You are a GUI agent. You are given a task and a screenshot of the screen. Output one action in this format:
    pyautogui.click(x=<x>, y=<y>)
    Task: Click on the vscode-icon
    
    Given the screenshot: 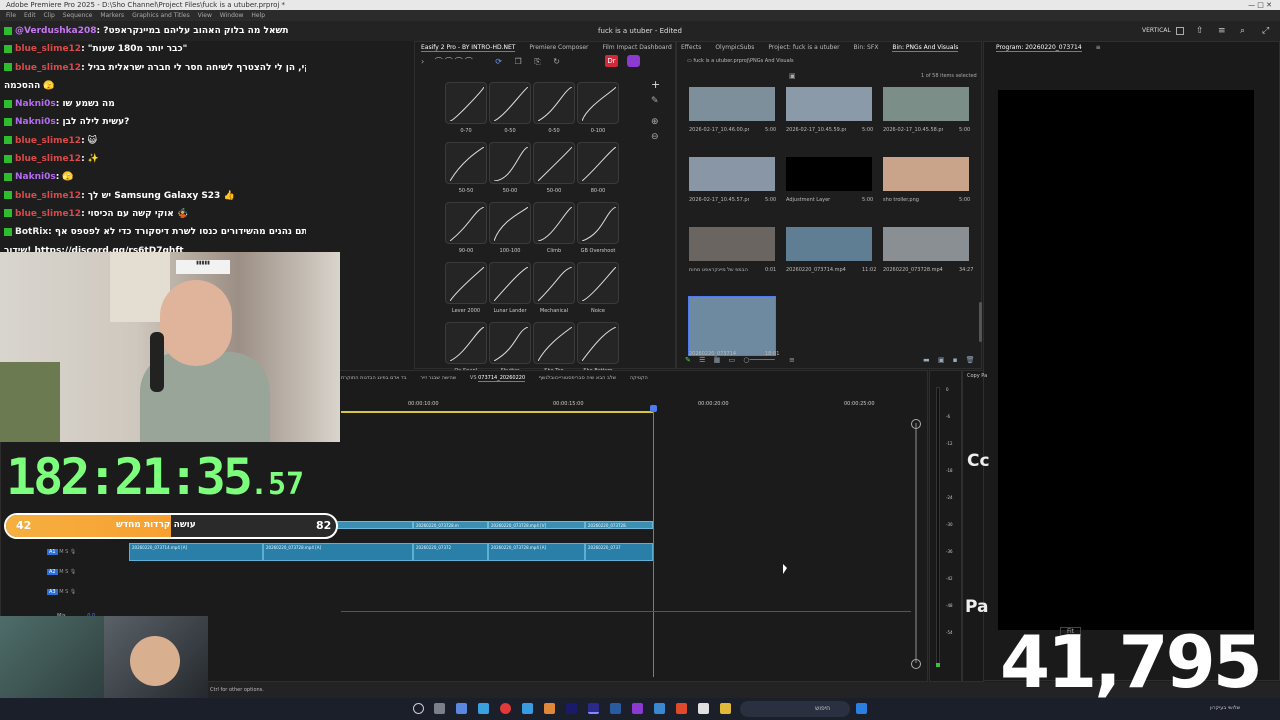 What is the action you would take?
    pyautogui.click(x=483, y=708)
    